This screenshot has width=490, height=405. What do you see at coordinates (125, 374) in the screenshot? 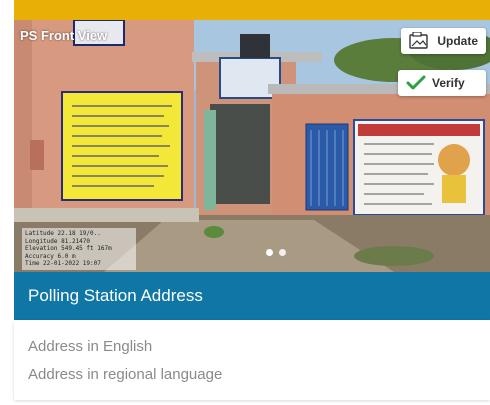
I see `address-regional-field: Address in regional language` at bounding box center [125, 374].